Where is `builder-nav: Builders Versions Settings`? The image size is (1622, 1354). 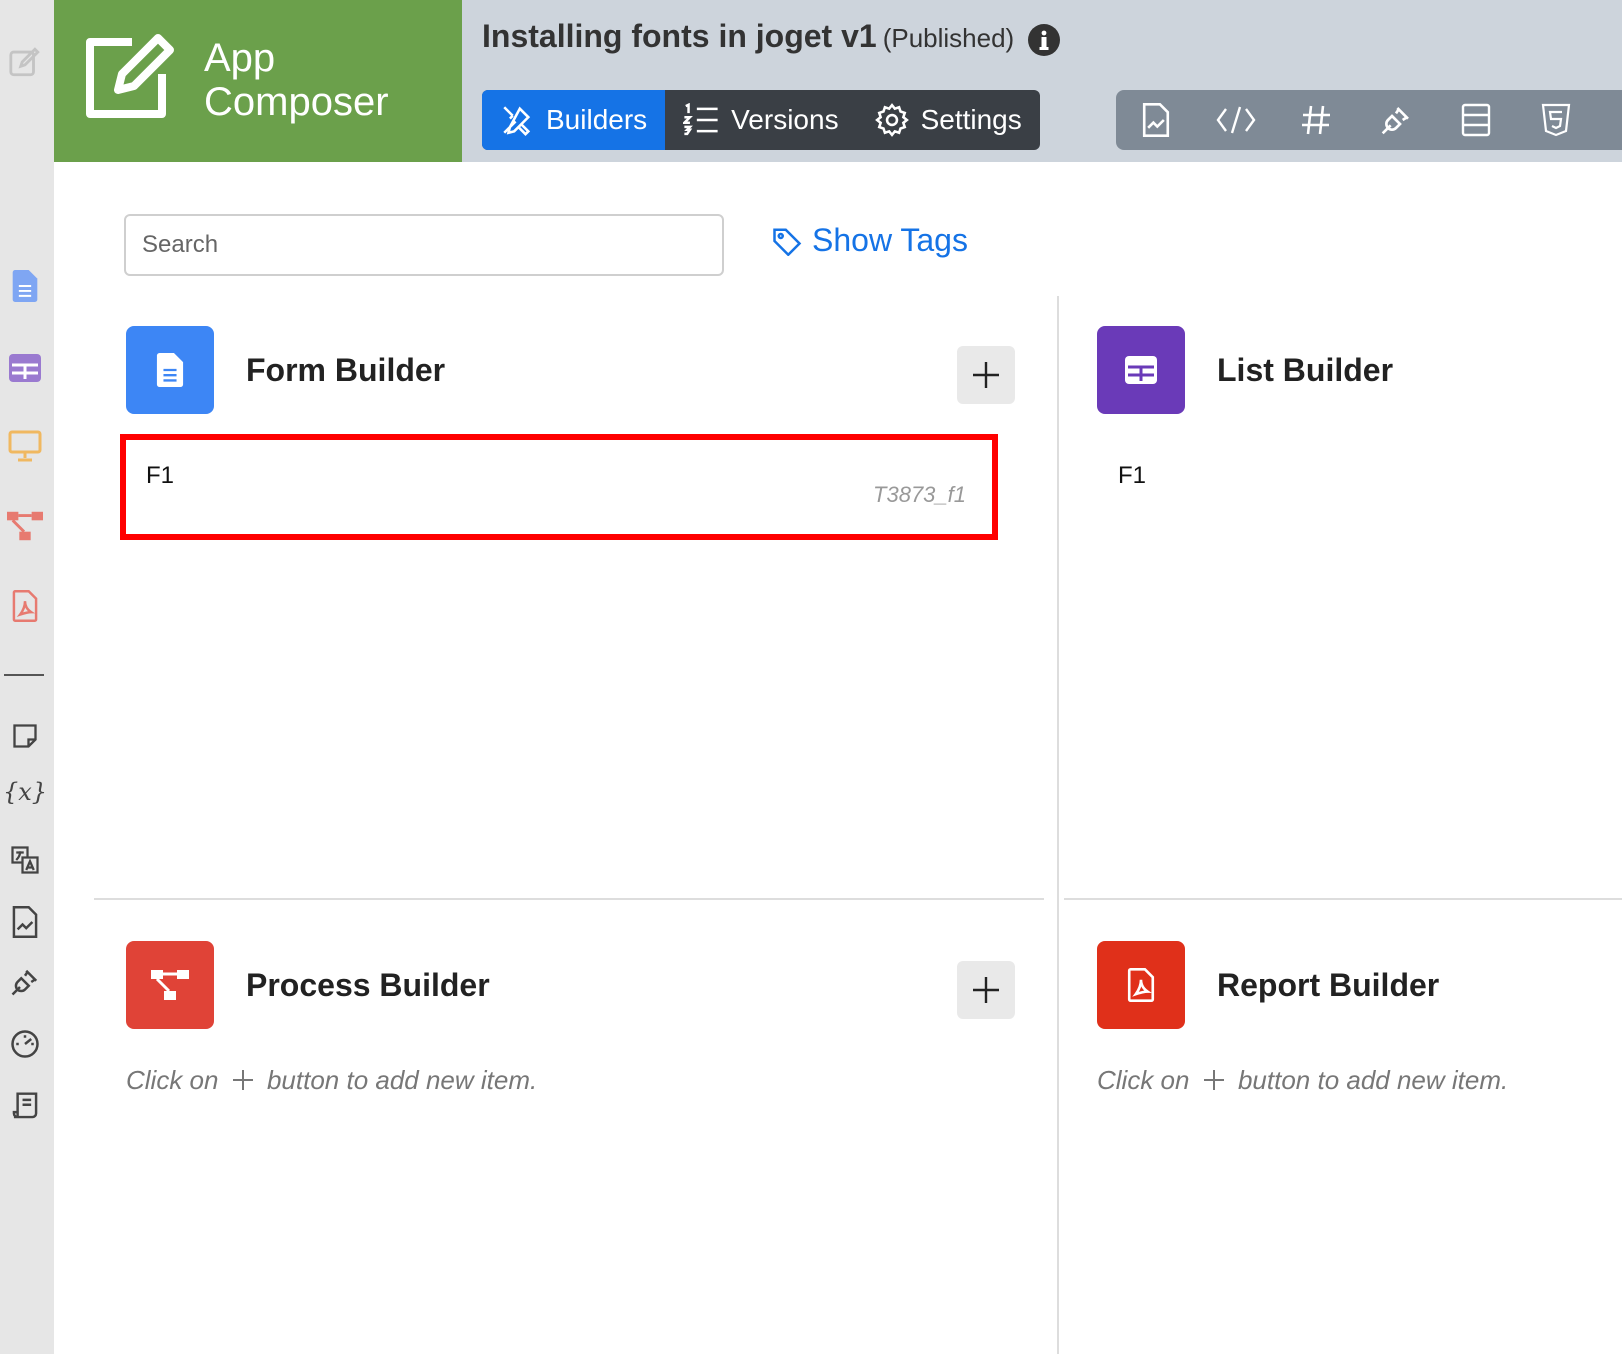
builder-nav: Builders Versions Settings is located at coordinates (761, 120).